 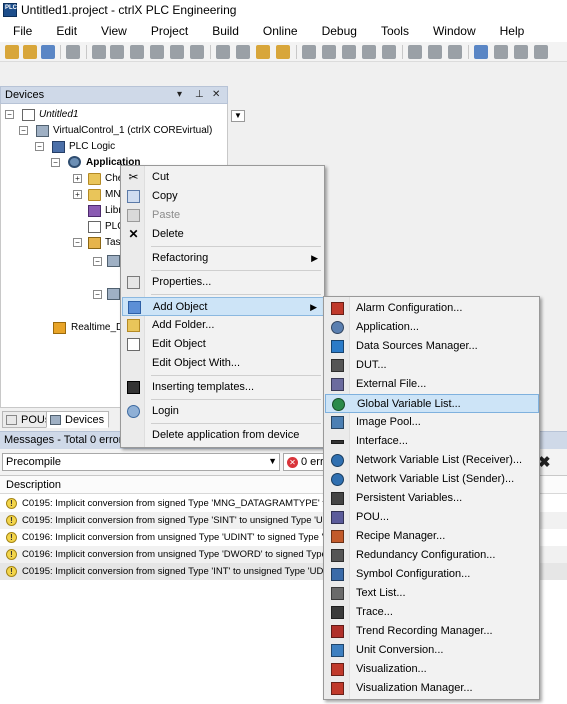 What do you see at coordinates (225, 32) in the screenshot?
I see `menu-build: Build` at bounding box center [225, 32].